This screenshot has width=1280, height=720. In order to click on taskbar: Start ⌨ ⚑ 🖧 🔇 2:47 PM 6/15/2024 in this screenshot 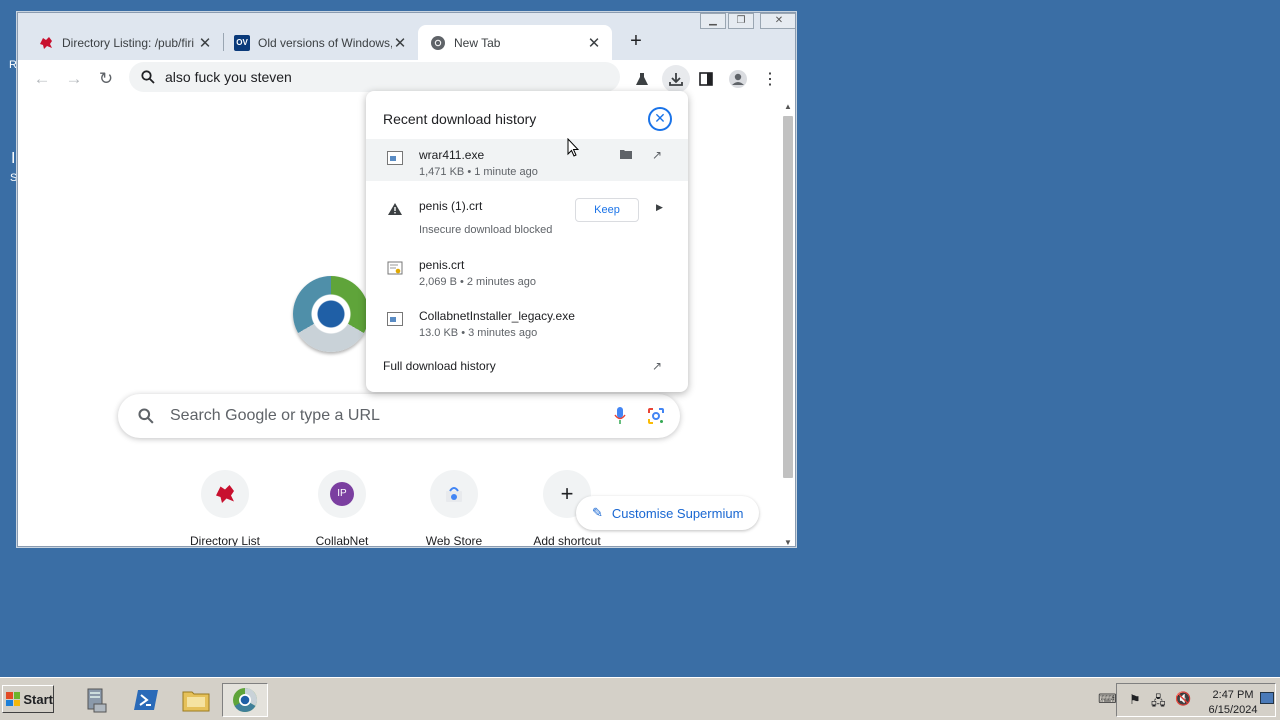, I will do `click(640, 698)`.